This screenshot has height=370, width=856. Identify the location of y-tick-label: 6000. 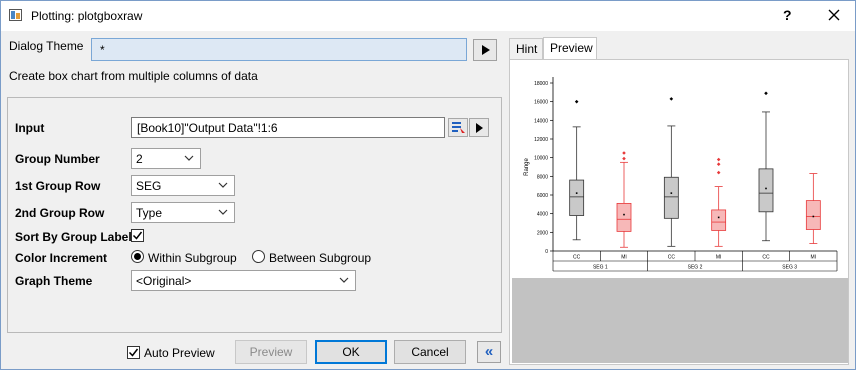
(542, 196).